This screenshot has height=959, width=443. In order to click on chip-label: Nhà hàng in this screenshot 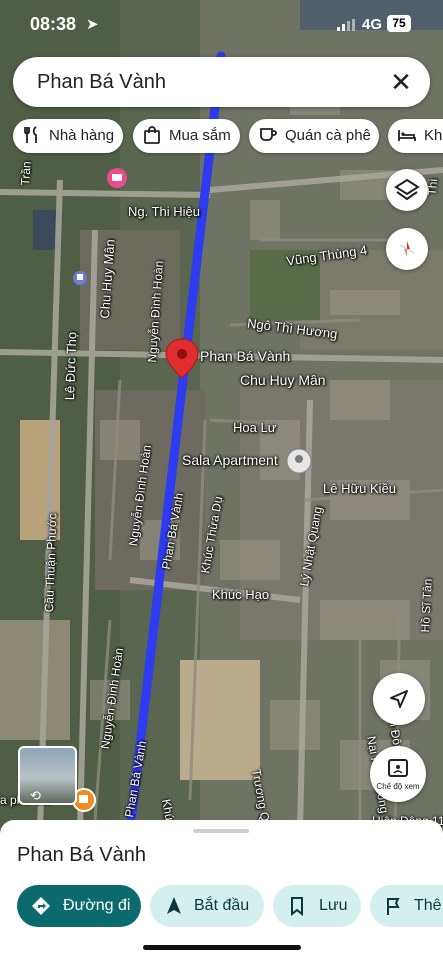, I will do `click(82, 135)`.